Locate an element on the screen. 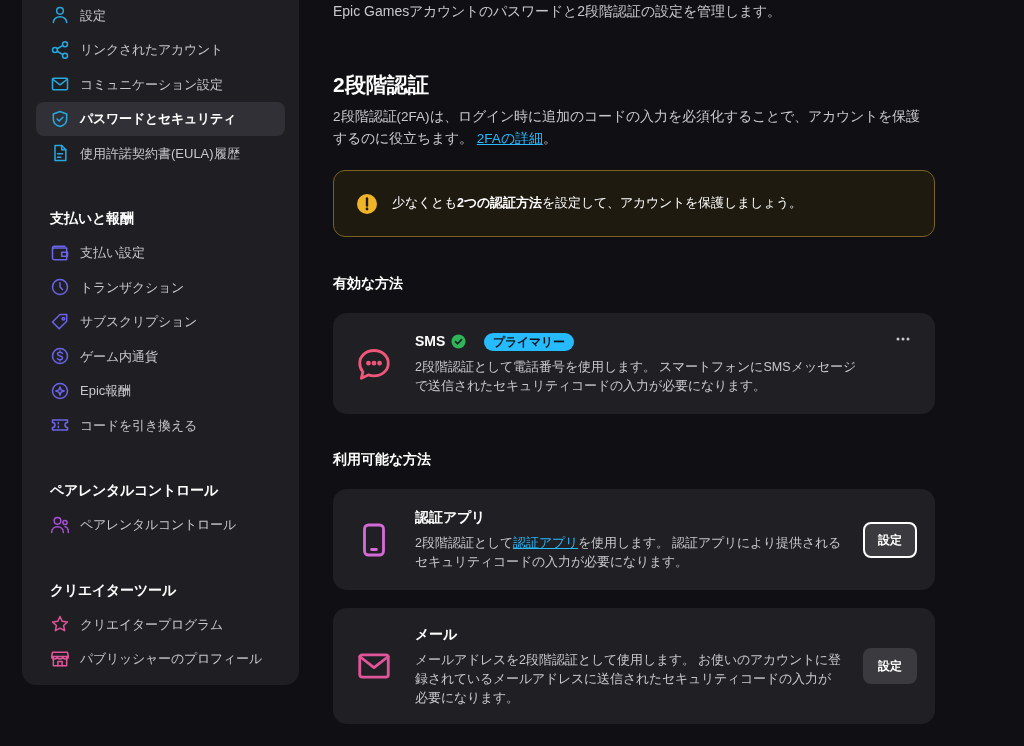 This screenshot has width=1024, height=746. description-text: 2段階認証(2FA)は、ログイン時に追加のコードの入力を必須化することで、アカウントを保護するのに役立ちます。 2FAの詳細。 is located at coordinates (627, 128).